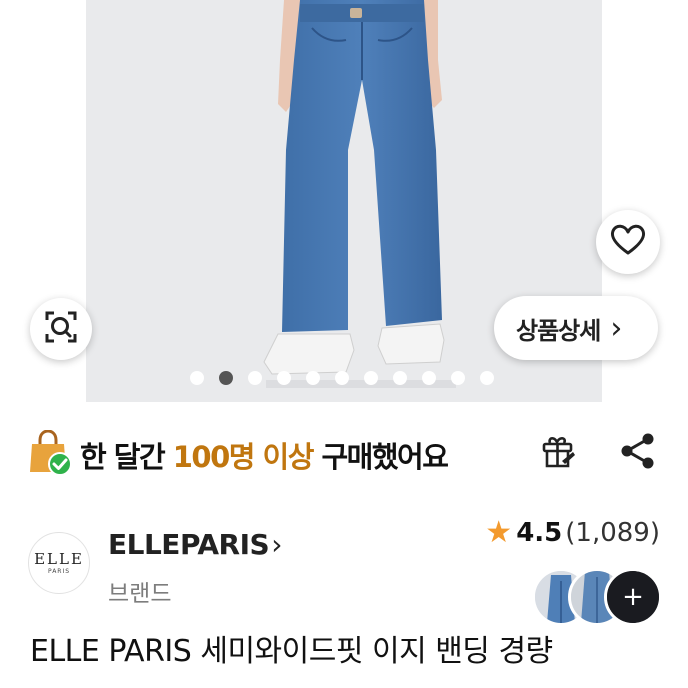  I want to click on purchase-prefix: 한 달간, so click(126, 457).